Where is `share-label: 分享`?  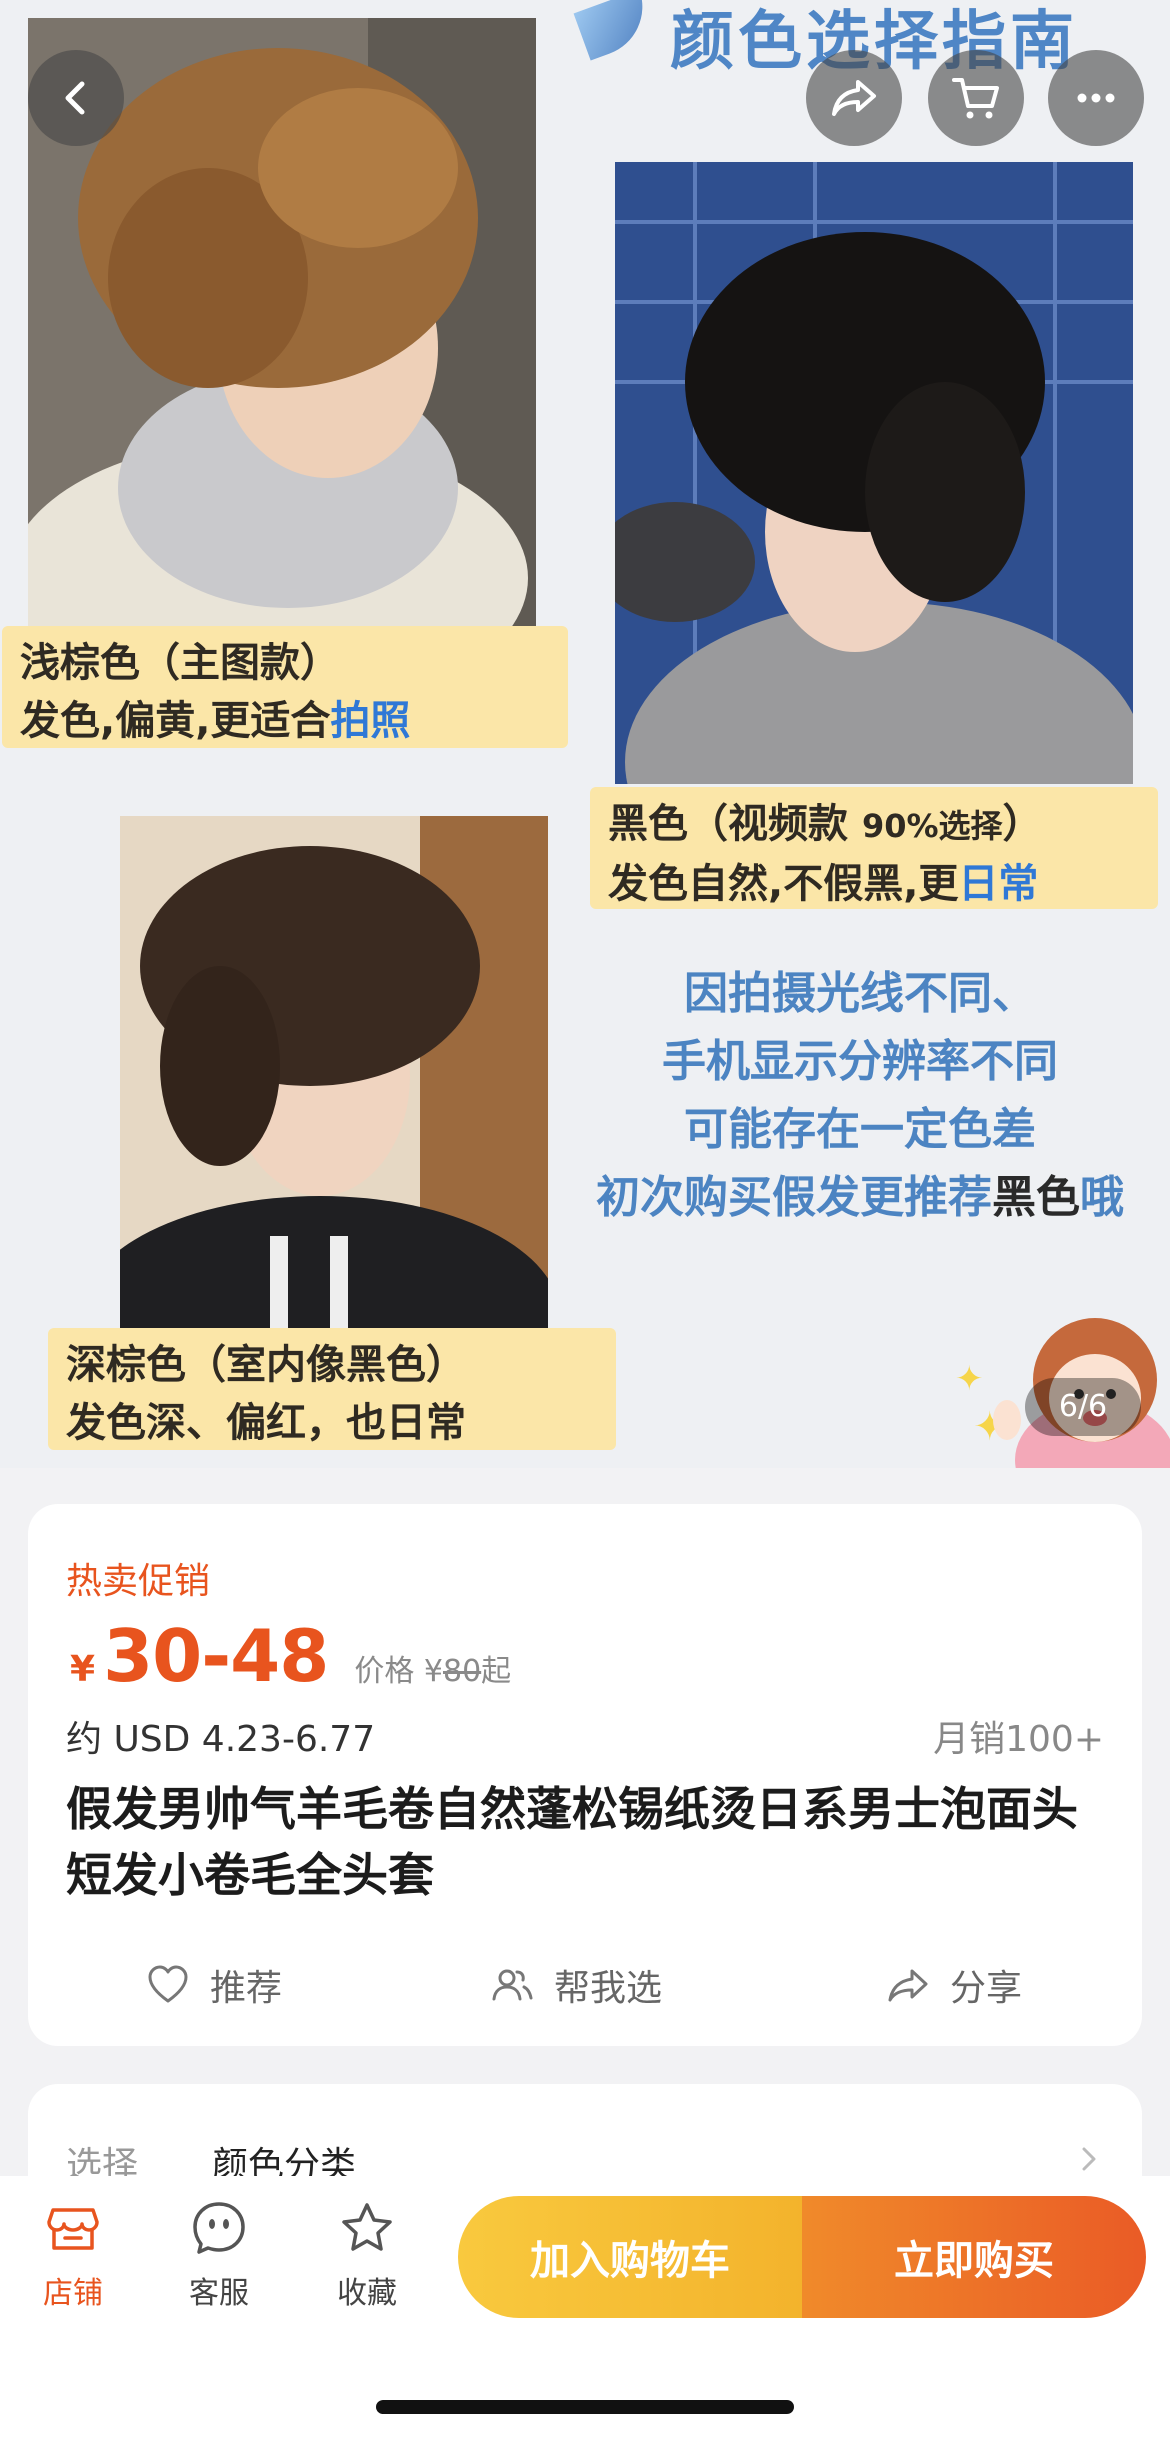
share-label: 分享 is located at coordinates (986, 1988).